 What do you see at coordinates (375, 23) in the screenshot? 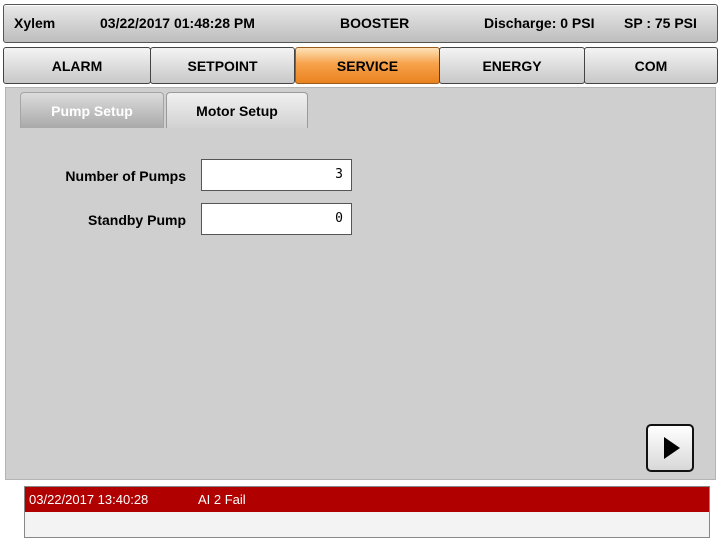
I see `mode-label: BOOSTER` at bounding box center [375, 23].